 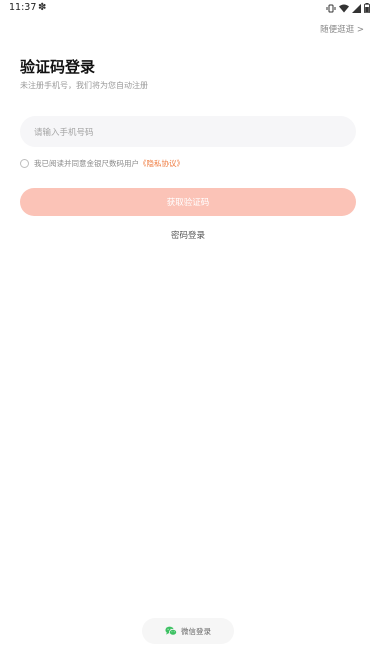 What do you see at coordinates (196, 631) in the screenshot?
I see `wechat-login-label: 微信登录` at bounding box center [196, 631].